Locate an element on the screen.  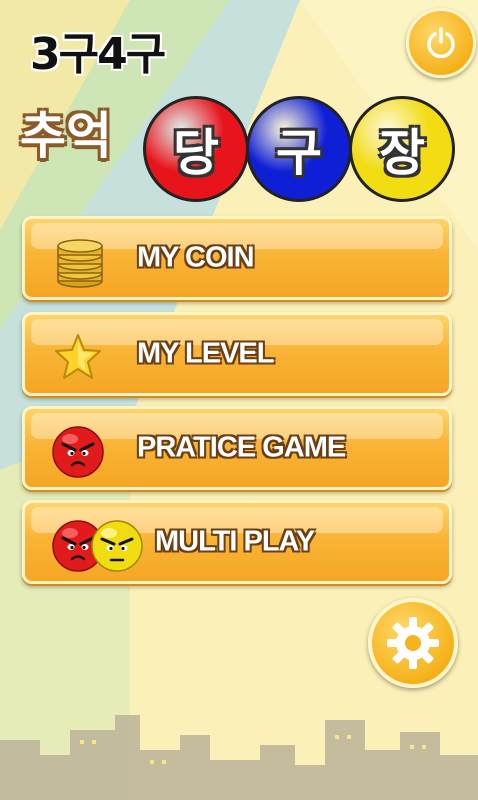
multi-play-label: MULTI PLAY is located at coordinates (235, 541).